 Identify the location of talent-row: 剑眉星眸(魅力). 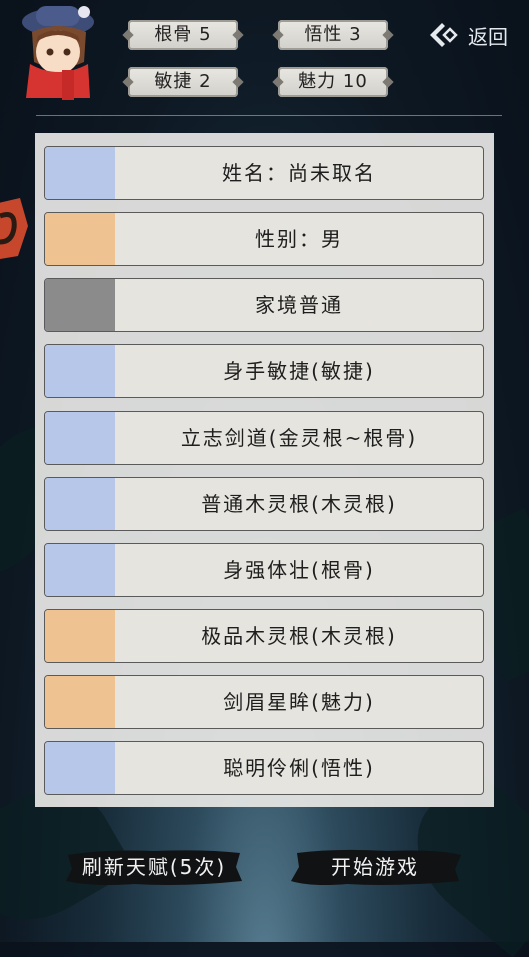
(264, 702).